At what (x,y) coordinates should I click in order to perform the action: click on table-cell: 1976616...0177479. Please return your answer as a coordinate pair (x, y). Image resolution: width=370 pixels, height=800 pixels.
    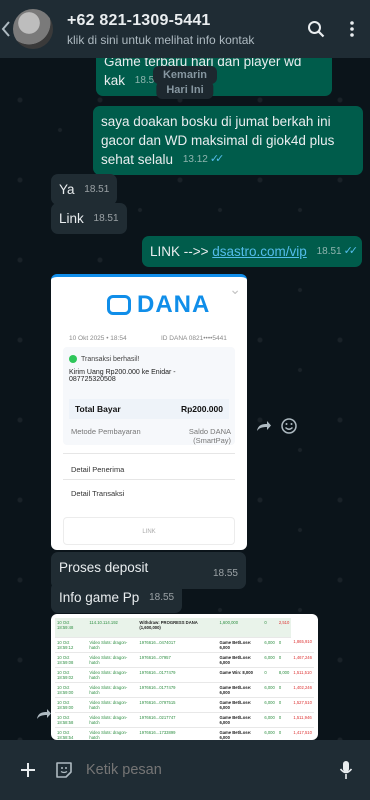
    Looking at the image, I should click on (177, 690).